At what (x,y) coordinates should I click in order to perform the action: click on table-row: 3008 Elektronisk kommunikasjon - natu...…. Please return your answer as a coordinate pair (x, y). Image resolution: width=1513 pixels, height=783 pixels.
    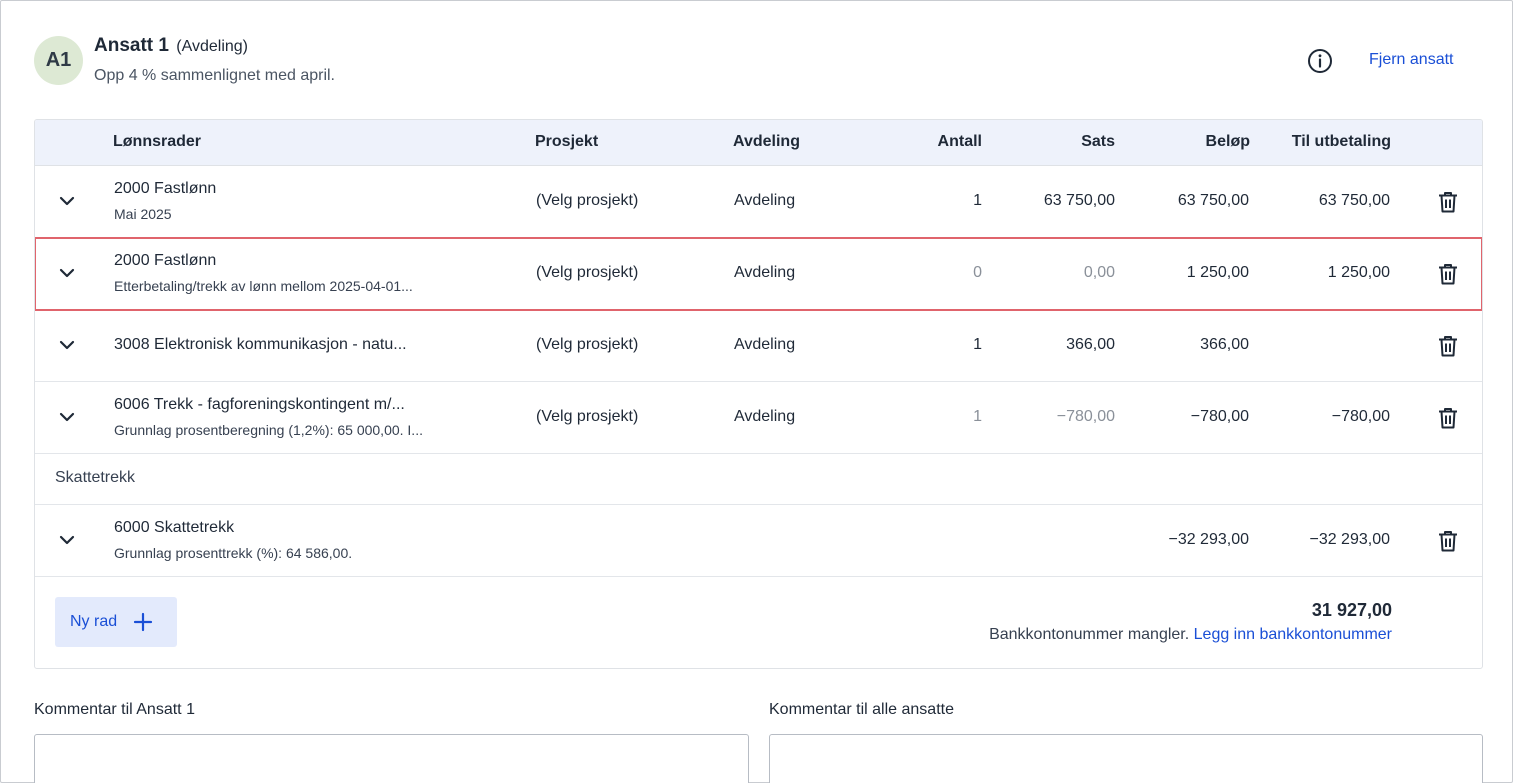
    Looking at the image, I should click on (758, 346).